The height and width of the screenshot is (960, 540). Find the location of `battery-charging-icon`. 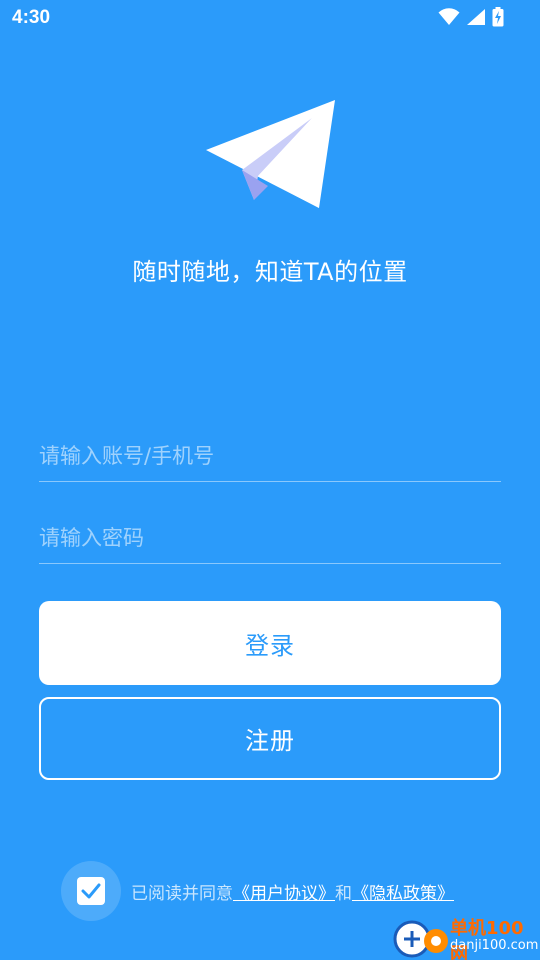

battery-charging-icon is located at coordinates (498, 17).